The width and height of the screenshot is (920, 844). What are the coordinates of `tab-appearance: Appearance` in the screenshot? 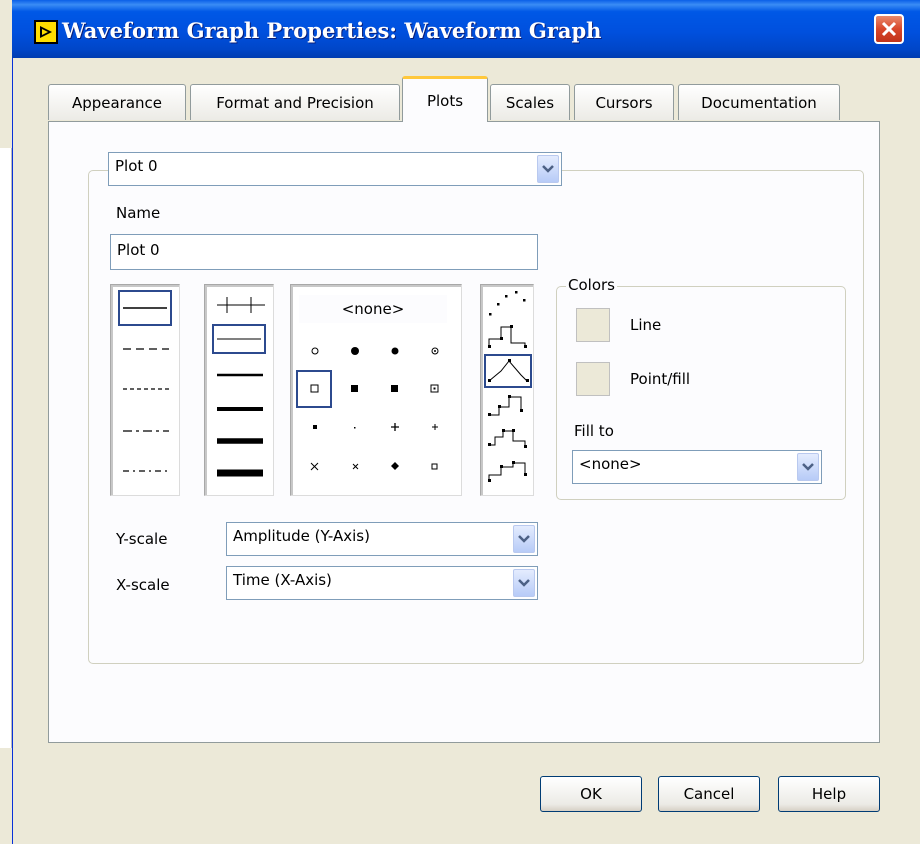 It's located at (117, 102).